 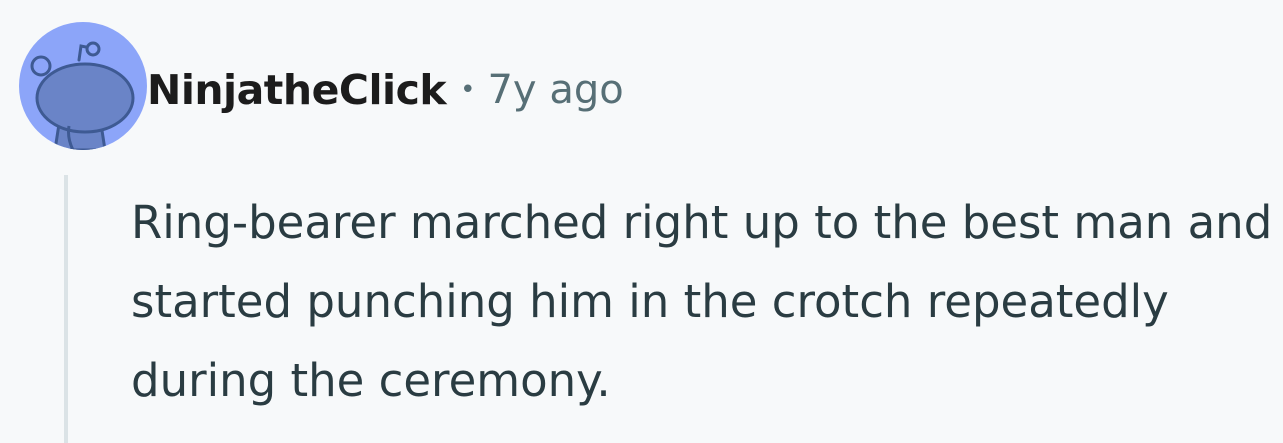 What do you see at coordinates (555, 90) in the screenshot?
I see `comment-timestamp: 7y ago` at bounding box center [555, 90].